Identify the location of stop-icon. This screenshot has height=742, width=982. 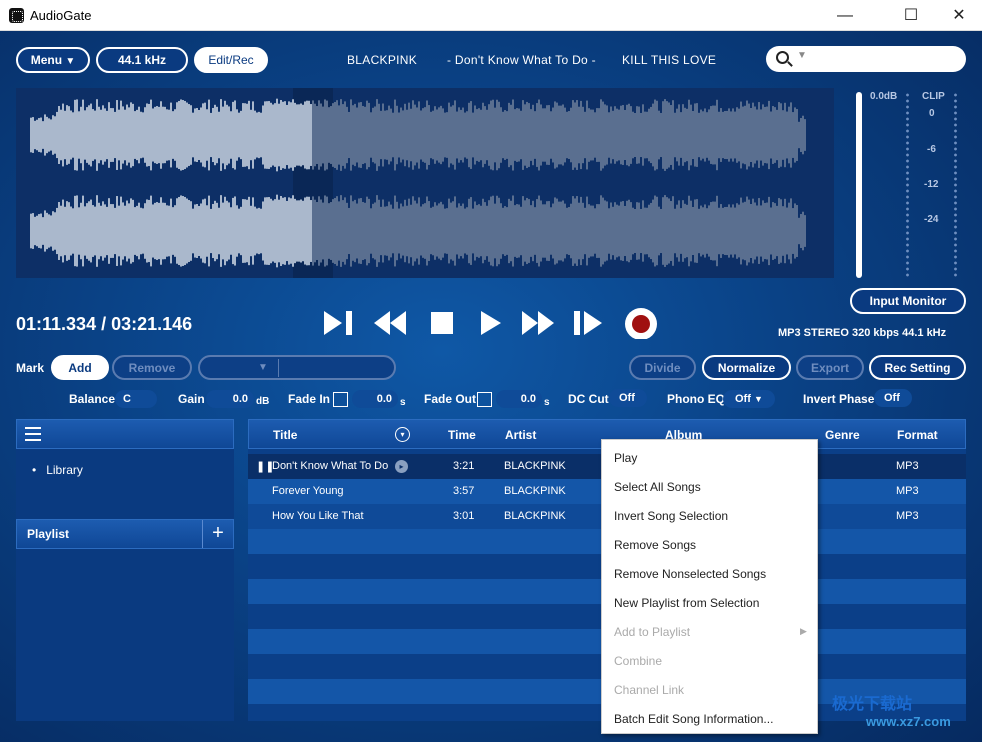
(442, 323).